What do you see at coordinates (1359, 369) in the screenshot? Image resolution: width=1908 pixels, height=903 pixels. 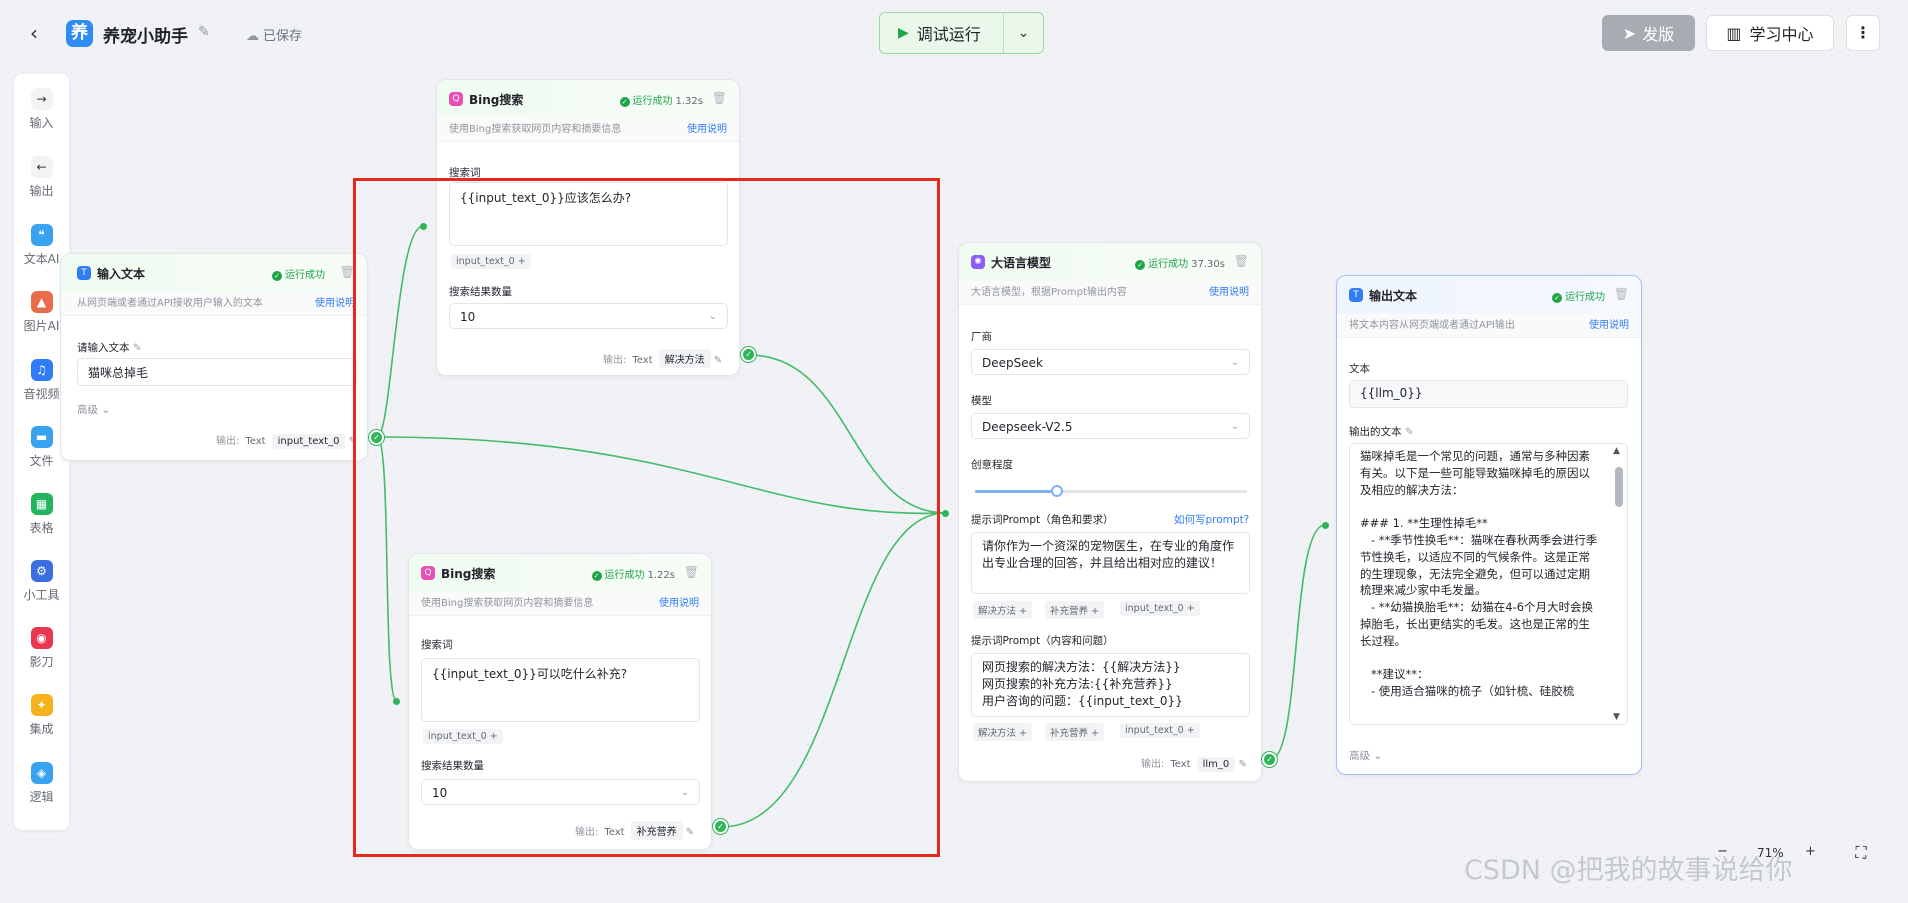 I see `text-label: 文本` at bounding box center [1359, 369].